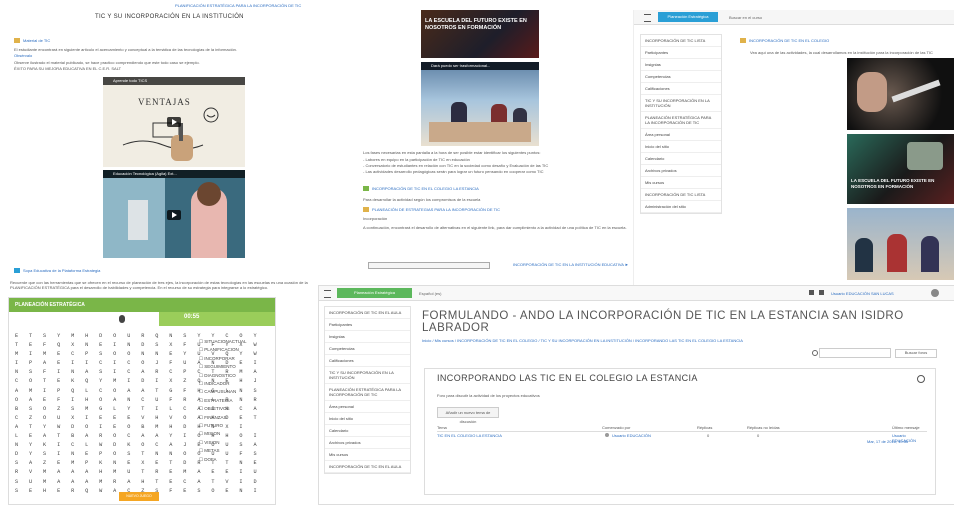  Describe the element at coordinates (219, 350) in the screenshot. I see `word-list-item: ☐ PLANIFICACION` at that location.